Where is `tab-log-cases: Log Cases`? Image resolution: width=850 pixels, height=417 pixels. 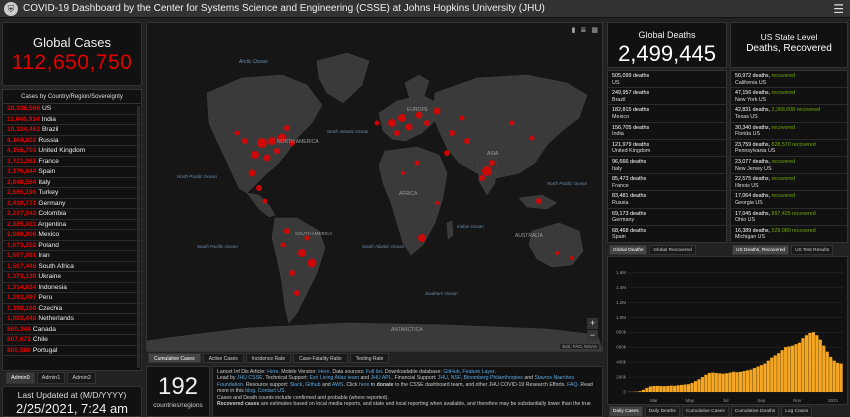
tab-log-cases: Log Cases is located at coordinates (797, 411).